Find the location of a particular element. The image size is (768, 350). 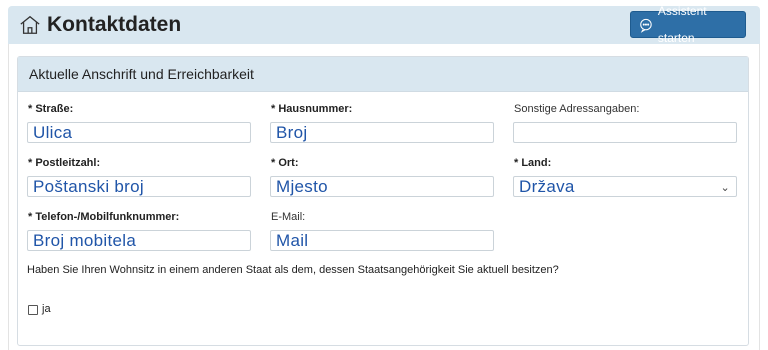

card-header: Aktuelle Anschrift und Erreichbarkeit is located at coordinates (383, 74).